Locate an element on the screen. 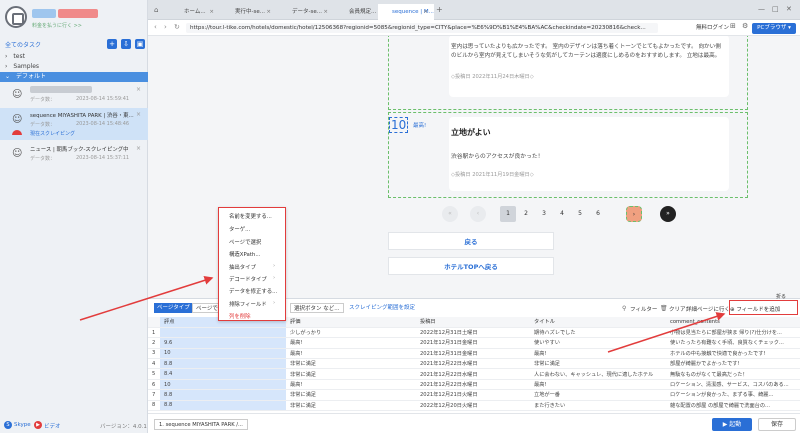 The height and width of the screenshot is (434, 800). annotation-arrows is located at coordinates (402, 314).